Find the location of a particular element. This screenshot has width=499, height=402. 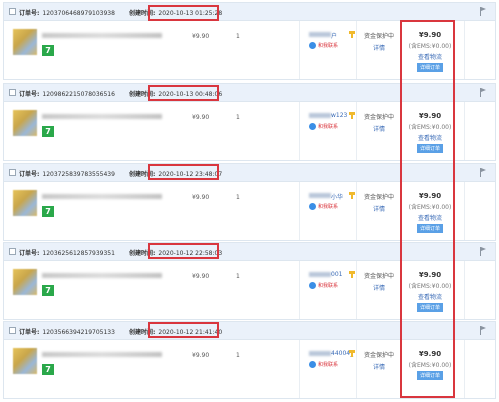

buyer-info: 小华 和我联系 is located at coordinates (335, 201).